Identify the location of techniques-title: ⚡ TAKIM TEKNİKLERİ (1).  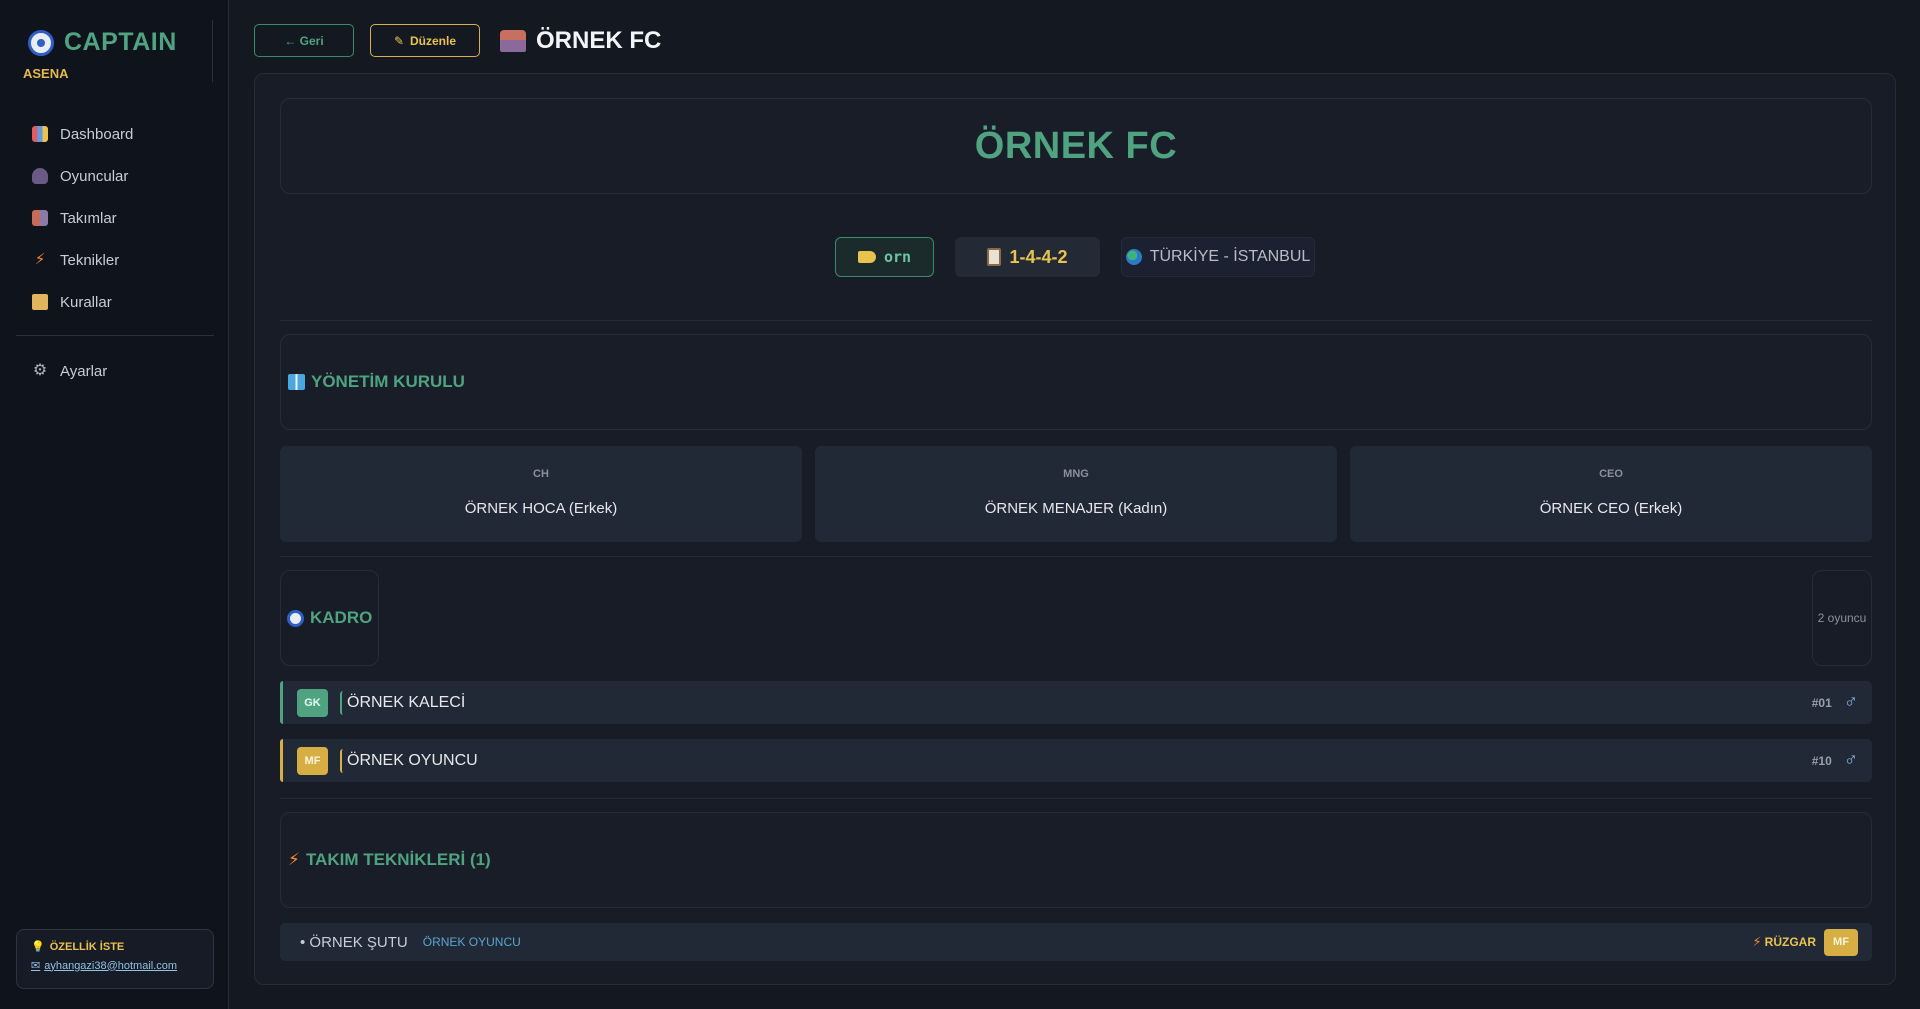
(389, 860).